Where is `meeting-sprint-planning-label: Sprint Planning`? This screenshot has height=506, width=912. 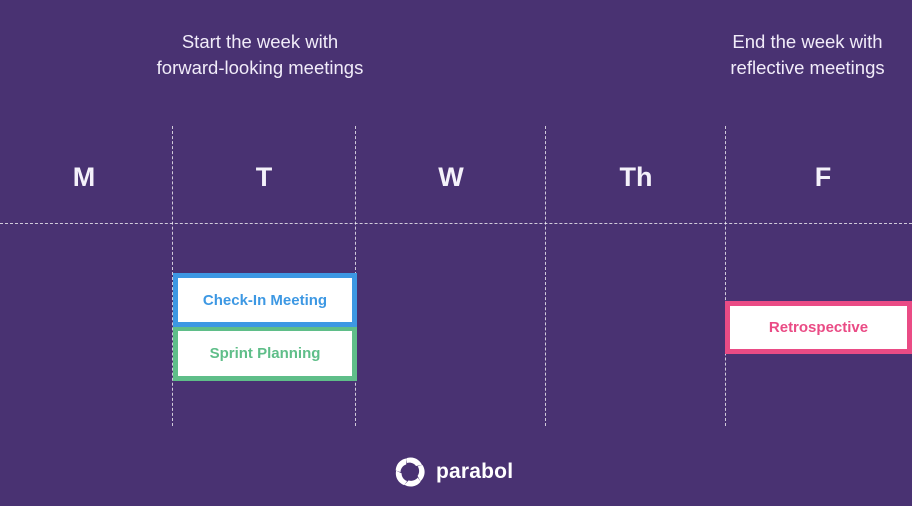
meeting-sprint-planning-label: Sprint Planning is located at coordinates (265, 353).